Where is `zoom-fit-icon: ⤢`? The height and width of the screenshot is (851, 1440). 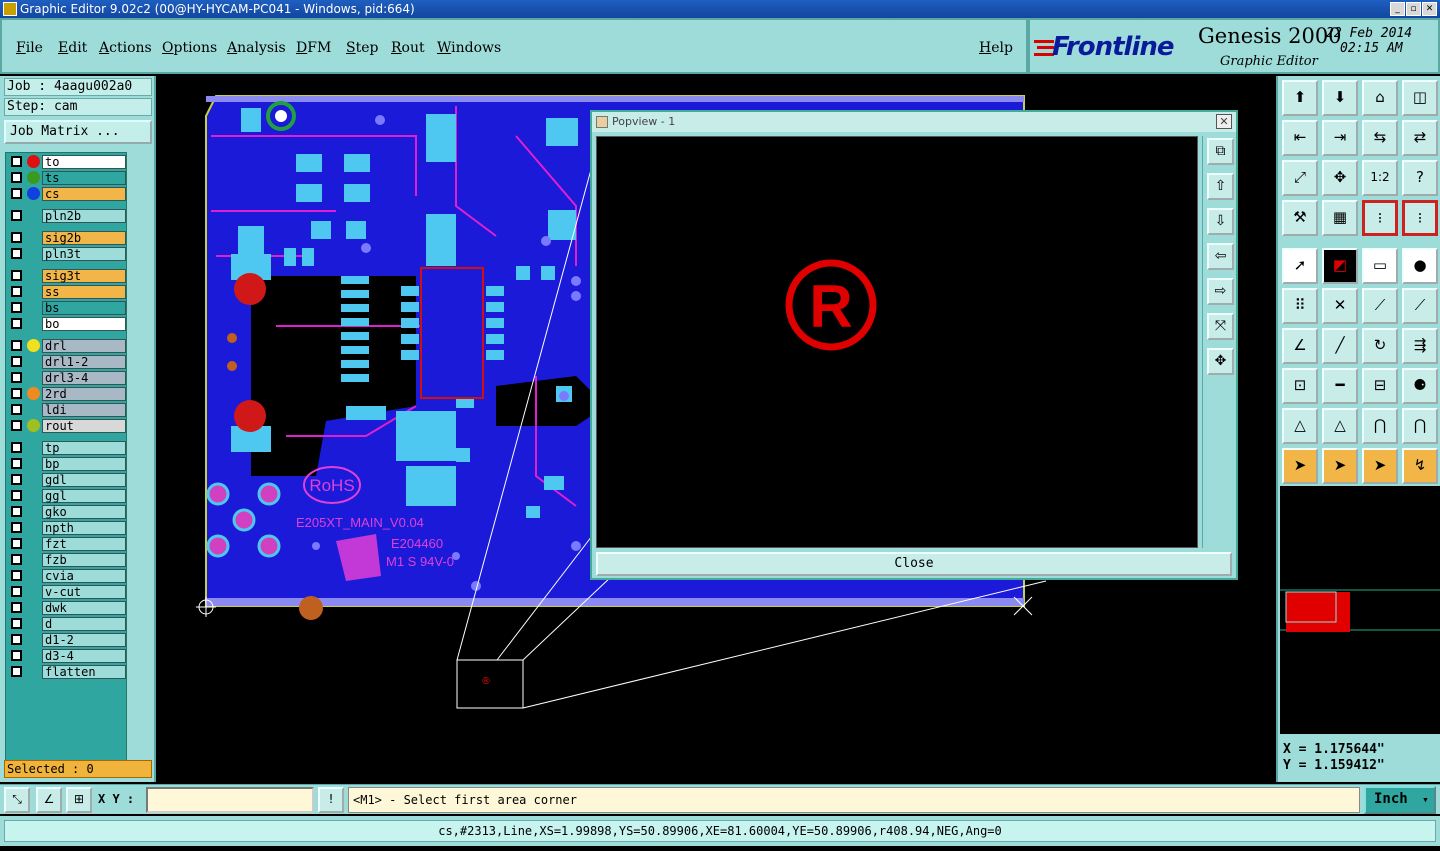
zoom-fit-icon: ⤢ is located at coordinates (1300, 178).